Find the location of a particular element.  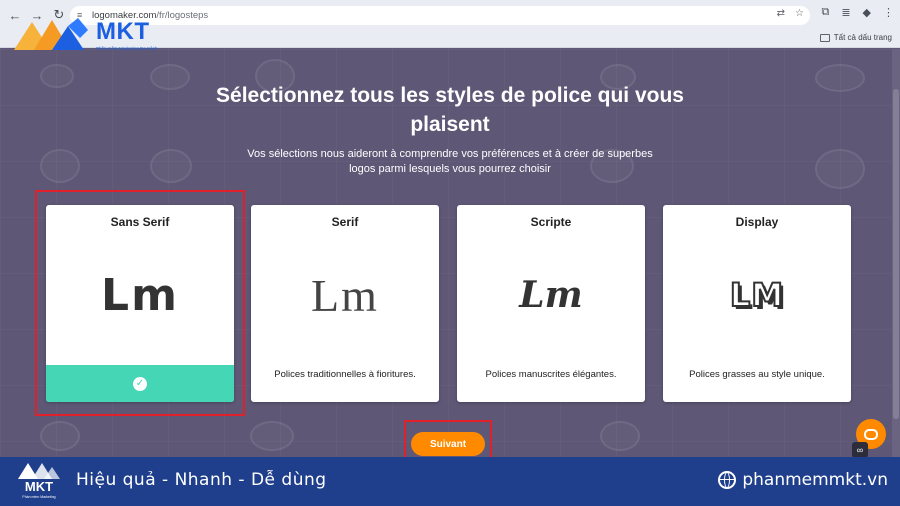

banner-slogan: Hiệu quả - Nhanh - Dễ dùng is located at coordinates (201, 480).